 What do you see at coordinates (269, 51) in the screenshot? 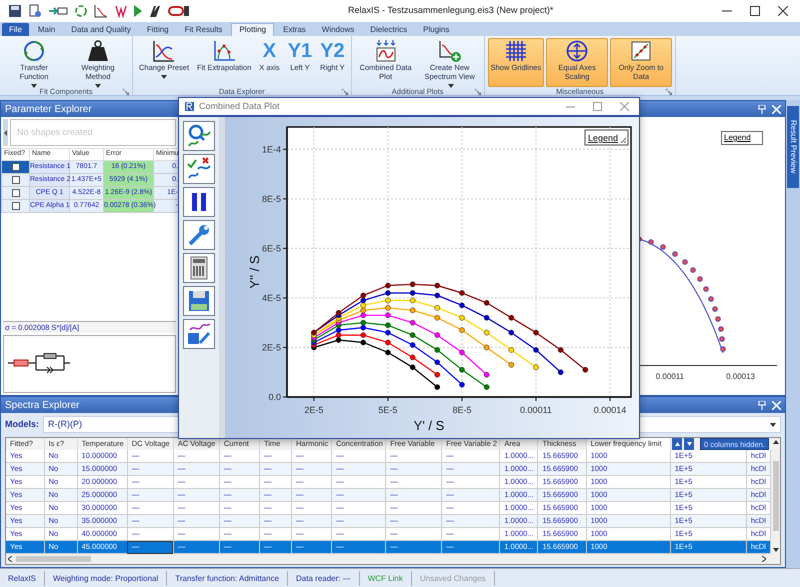
I see `axis-glyph: X` at bounding box center [269, 51].